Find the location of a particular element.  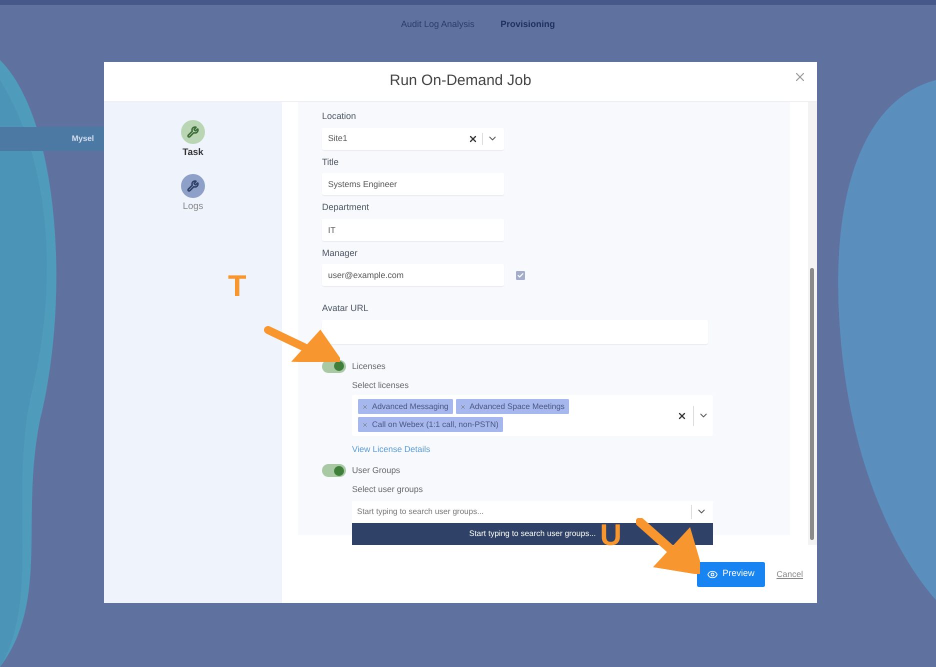

nav-tab: Provisioning is located at coordinates (528, 25).